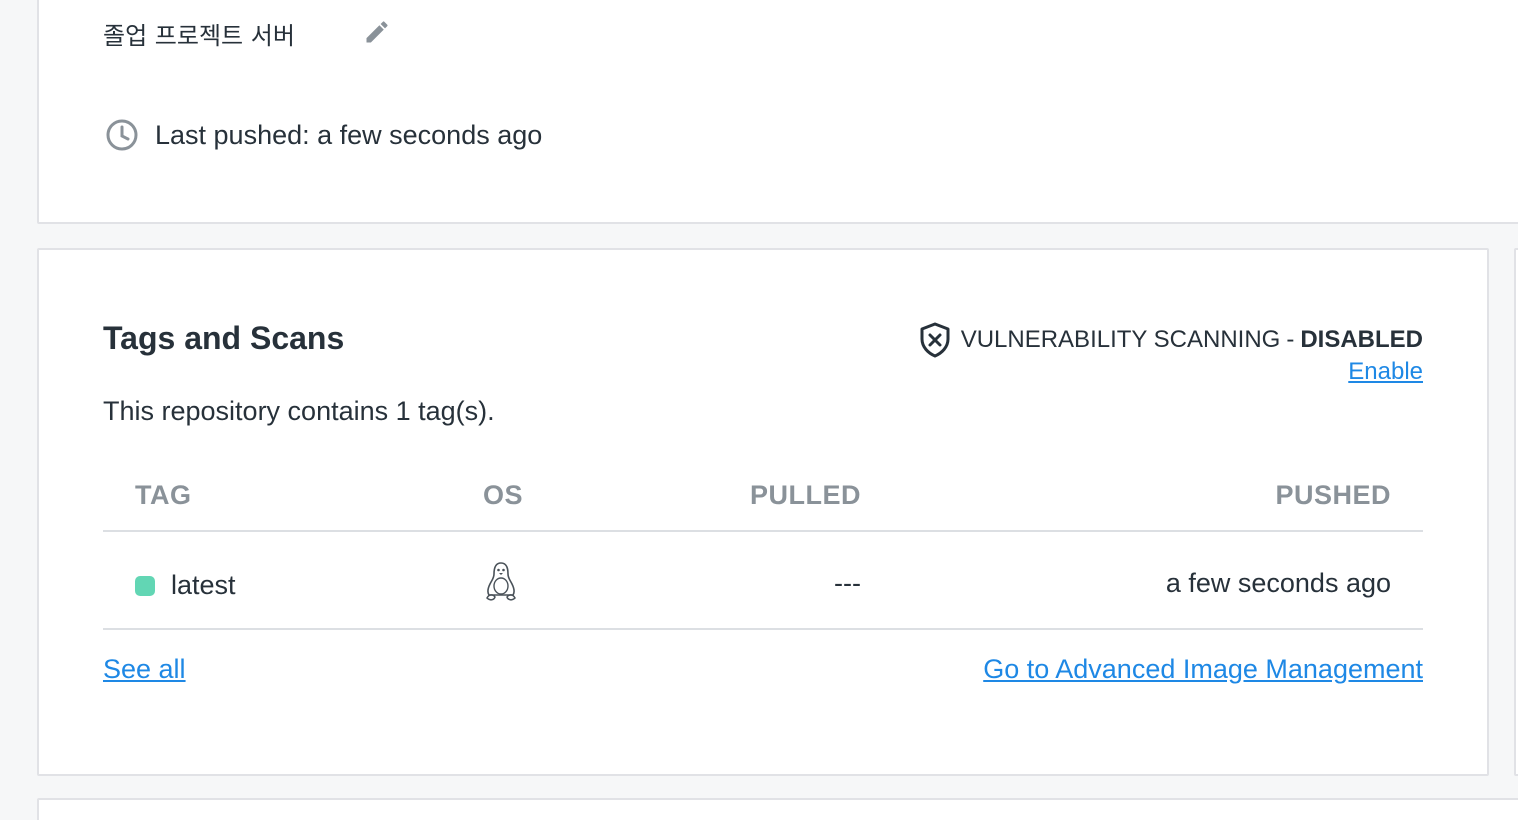 This screenshot has height=820, width=1518. Describe the element at coordinates (1516, 512) in the screenshot. I see `side-panel-card` at that location.